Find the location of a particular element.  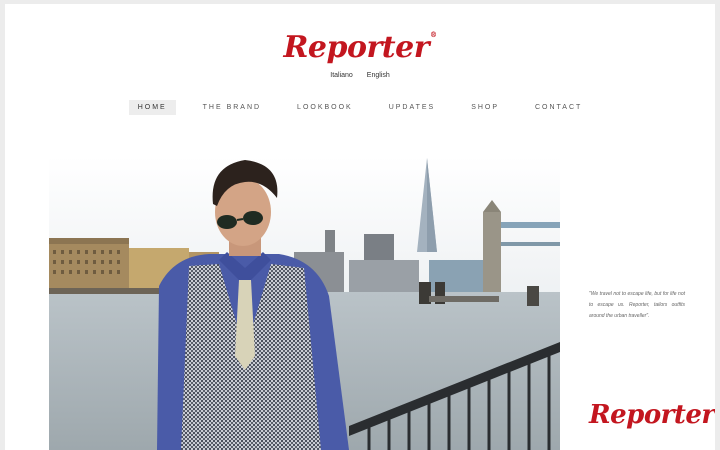

nav-shop: SHOP is located at coordinates (485, 107).